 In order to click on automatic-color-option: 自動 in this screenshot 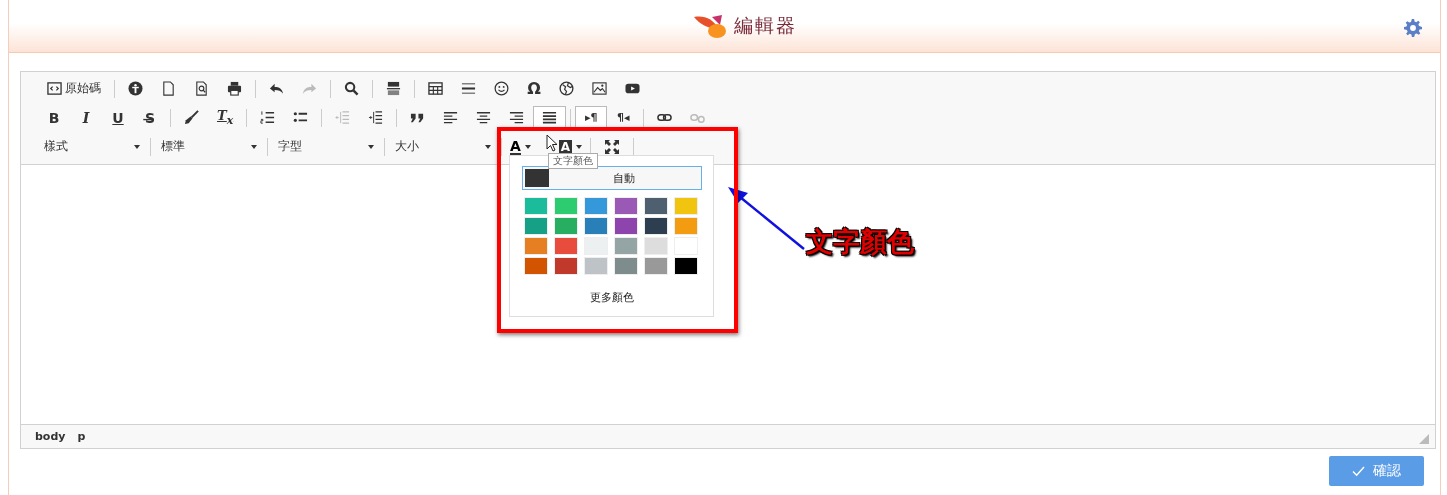, I will do `click(612, 178)`.